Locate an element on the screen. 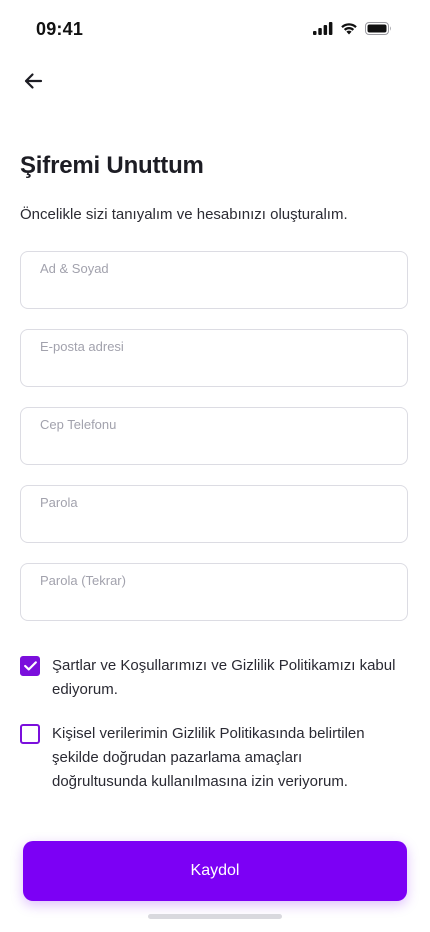 This screenshot has height=932, width=430. phone-input is located at coordinates (217, 445).